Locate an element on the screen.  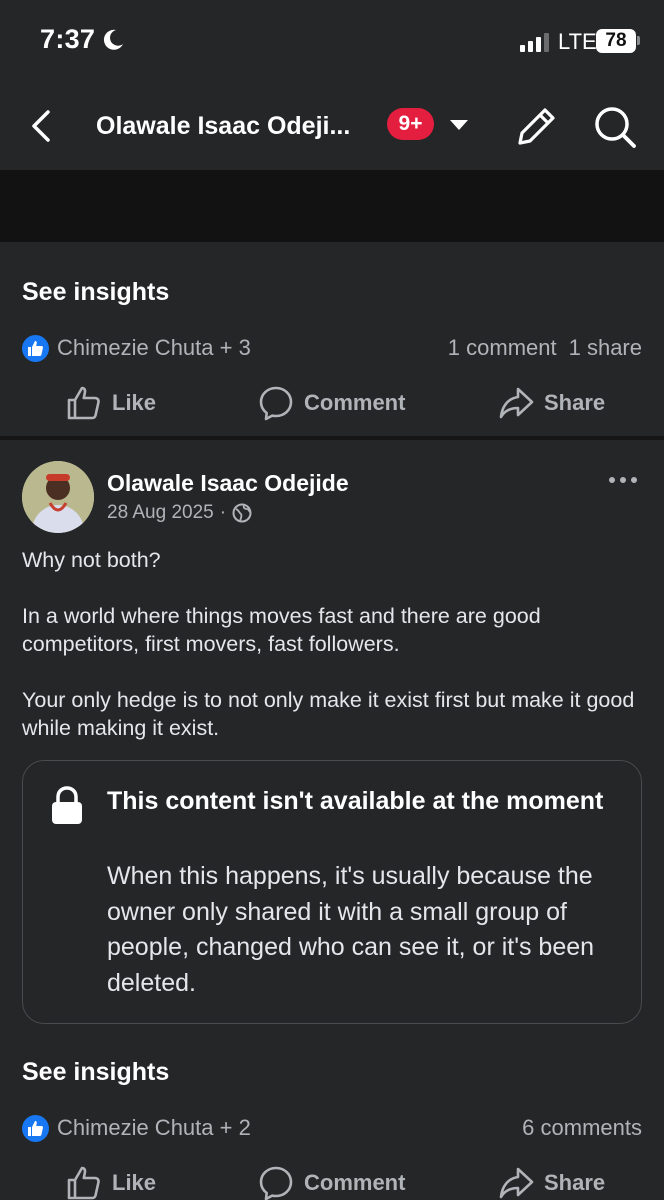
post-divider is located at coordinates (332, 438).